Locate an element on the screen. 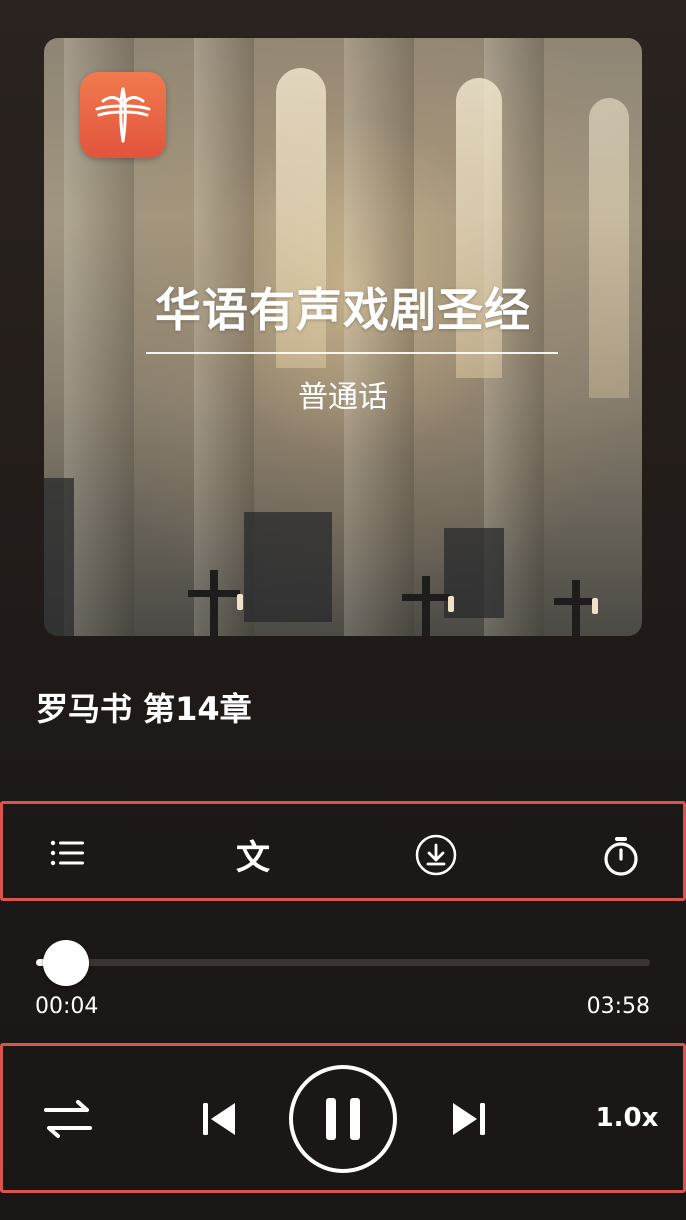 The width and height of the screenshot is (686, 1220). cover-title: 华语有声戏剧圣经 is located at coordinates (343, 310).